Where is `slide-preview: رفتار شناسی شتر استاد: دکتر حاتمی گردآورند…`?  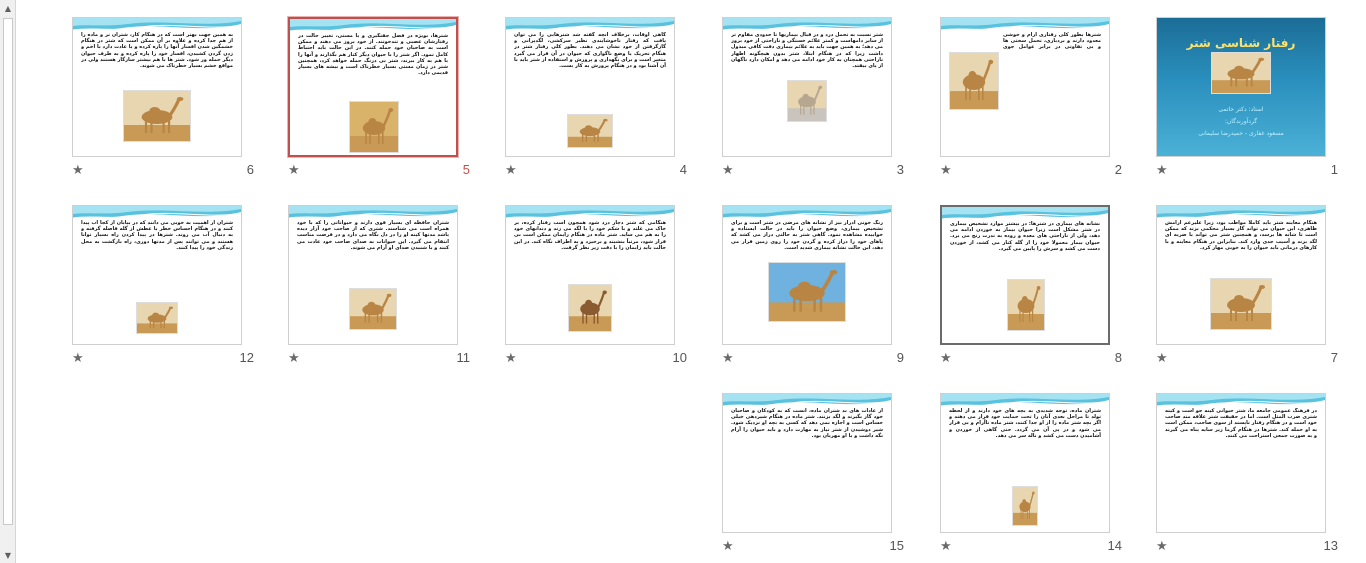
slide-preview: رفتار شناسی شتر استاد: دکتر حاتمی گردآورند… is located at coordinates (1241, 87).